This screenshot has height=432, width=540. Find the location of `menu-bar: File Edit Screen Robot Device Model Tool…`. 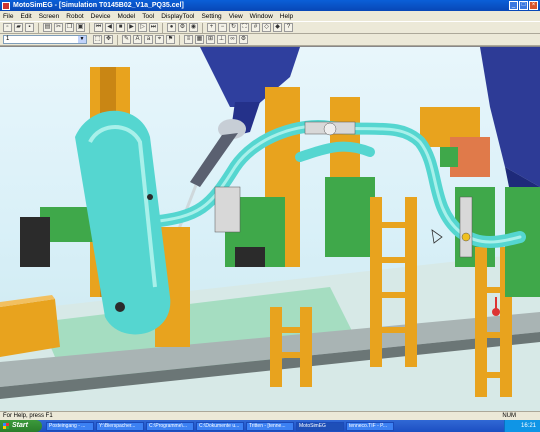

menu-bar: File Edit Screen Robot Device Model Tool… is located at coordinates (270, 16).